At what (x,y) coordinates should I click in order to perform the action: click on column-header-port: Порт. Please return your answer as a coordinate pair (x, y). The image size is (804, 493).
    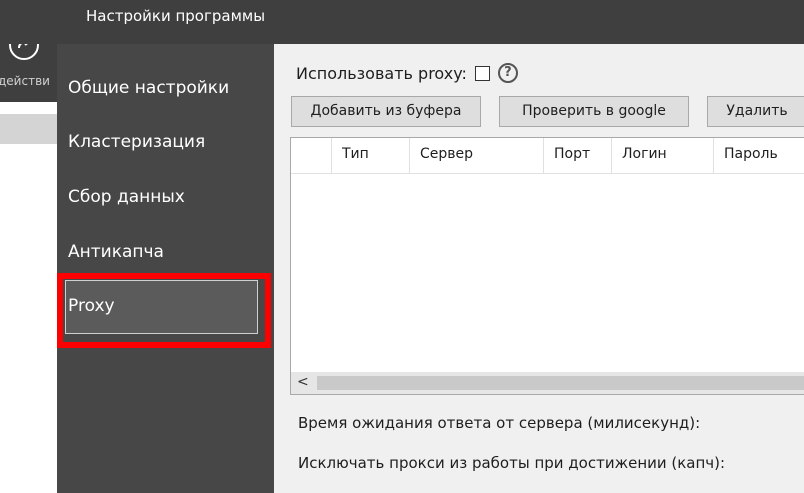
    Looking at the image, I should click on (577, 155).